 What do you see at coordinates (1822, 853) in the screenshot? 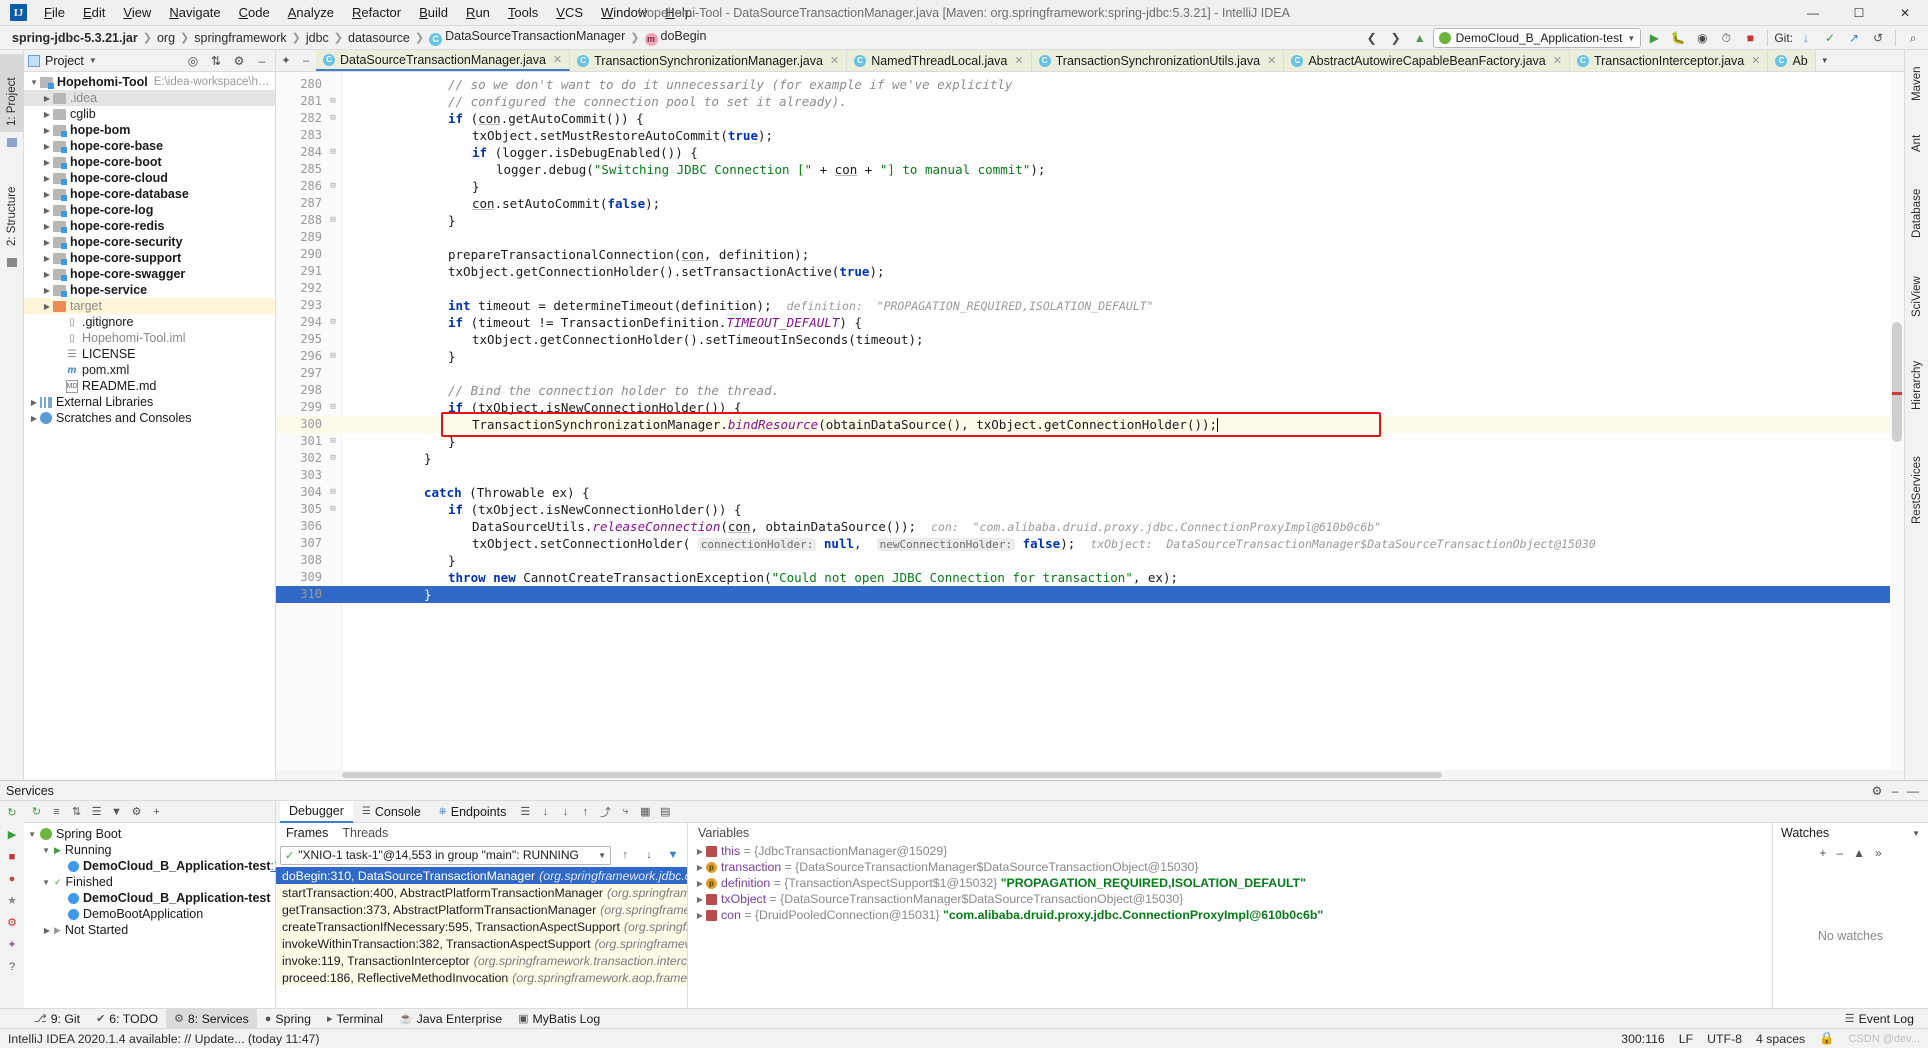
I see `add-watch-icon: +` at bounding box center [1822, 853].